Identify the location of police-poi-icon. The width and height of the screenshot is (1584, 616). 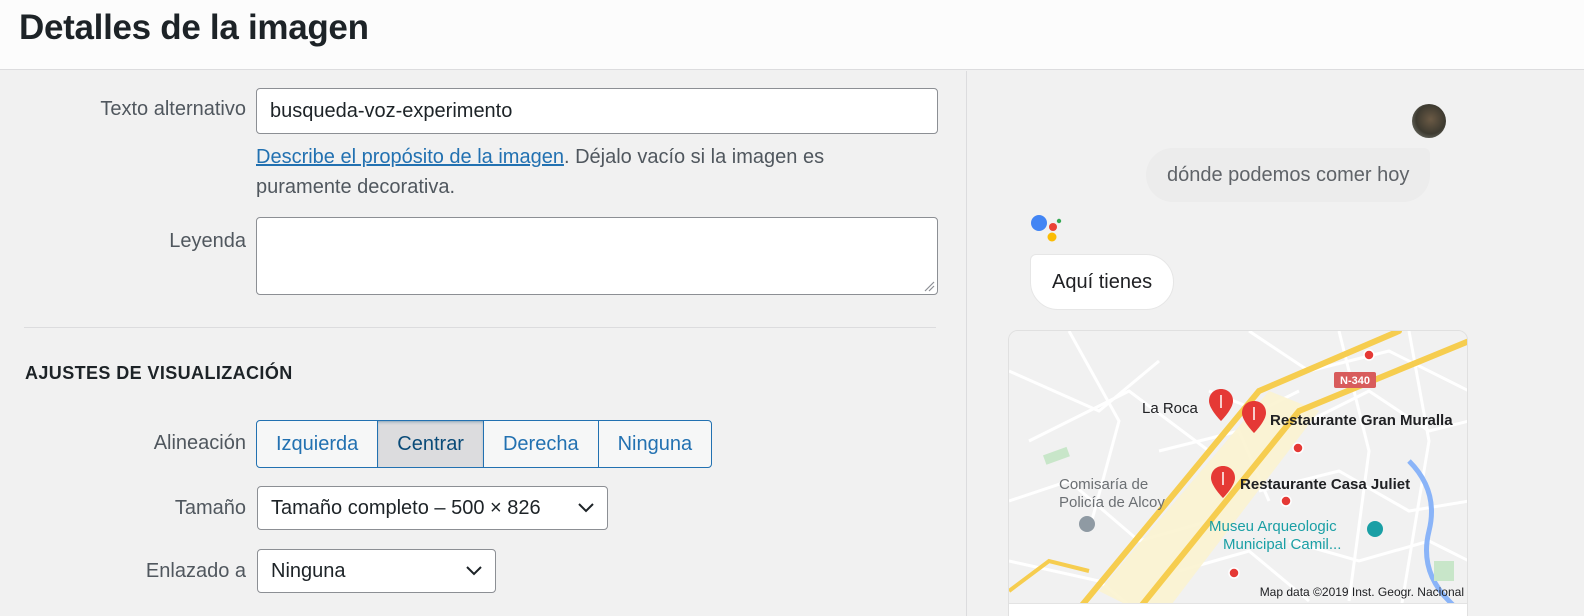
(1087, 524).